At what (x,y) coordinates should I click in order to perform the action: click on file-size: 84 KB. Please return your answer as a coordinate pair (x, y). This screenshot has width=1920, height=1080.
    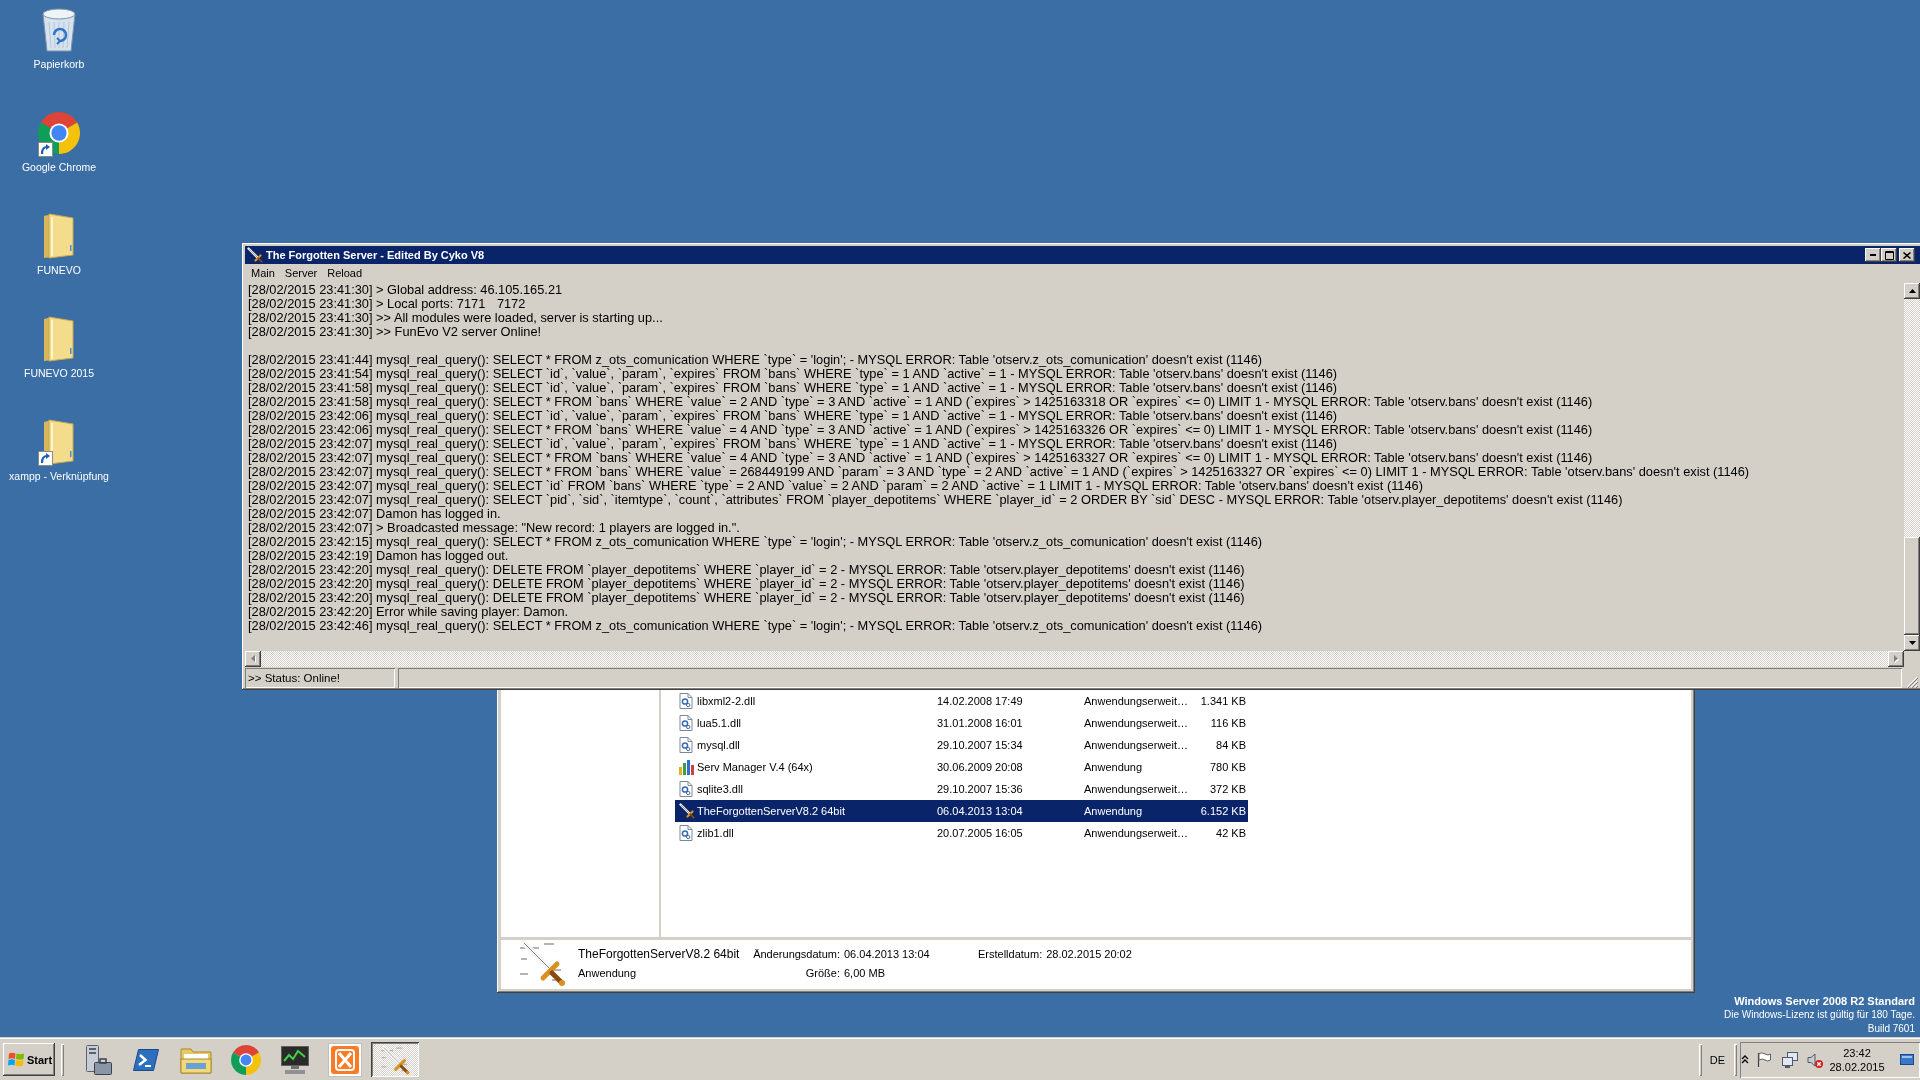
    Looking at the image, I should click on (1231, 745).